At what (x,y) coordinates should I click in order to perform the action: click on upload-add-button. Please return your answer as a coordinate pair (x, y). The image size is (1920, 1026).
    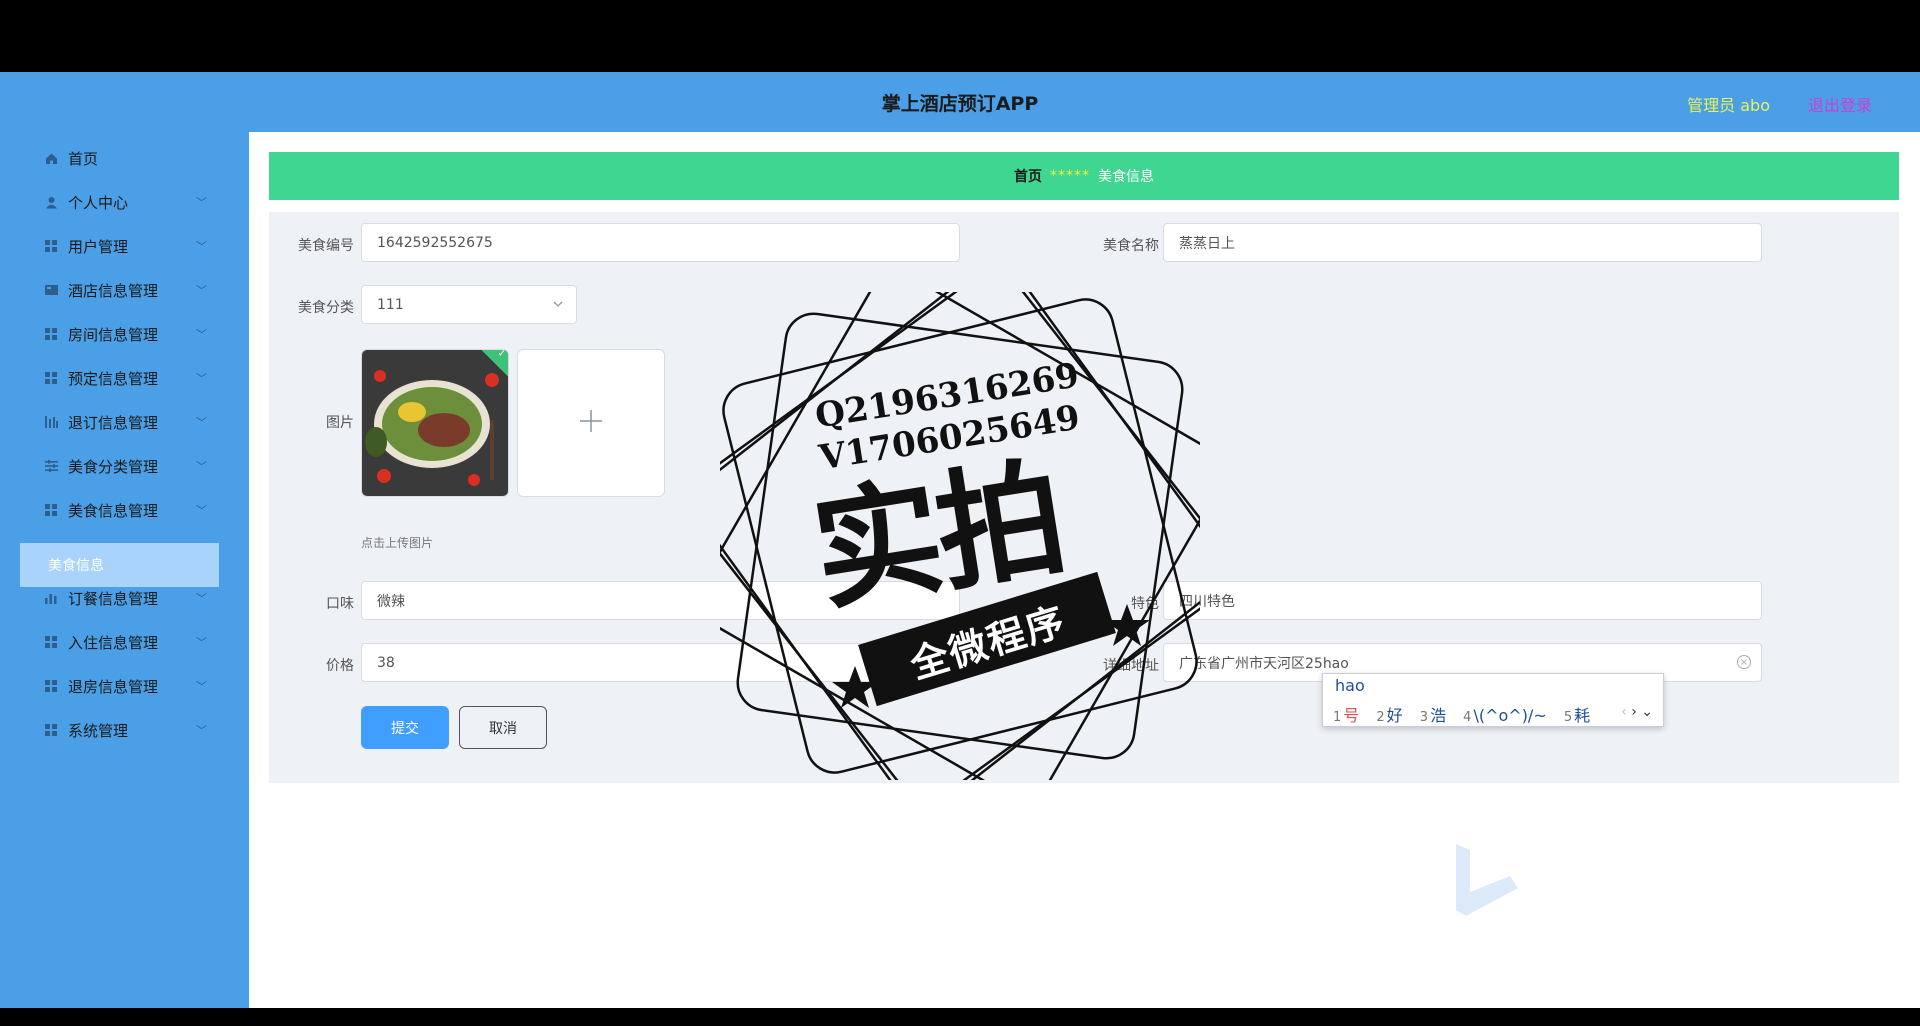
    Looking at the image, I should click on (591, 423).